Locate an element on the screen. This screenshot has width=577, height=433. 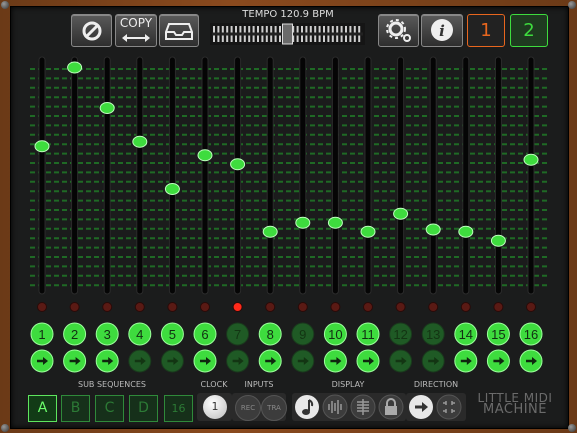
step-6: 6 is located at coordinates (205, 214).